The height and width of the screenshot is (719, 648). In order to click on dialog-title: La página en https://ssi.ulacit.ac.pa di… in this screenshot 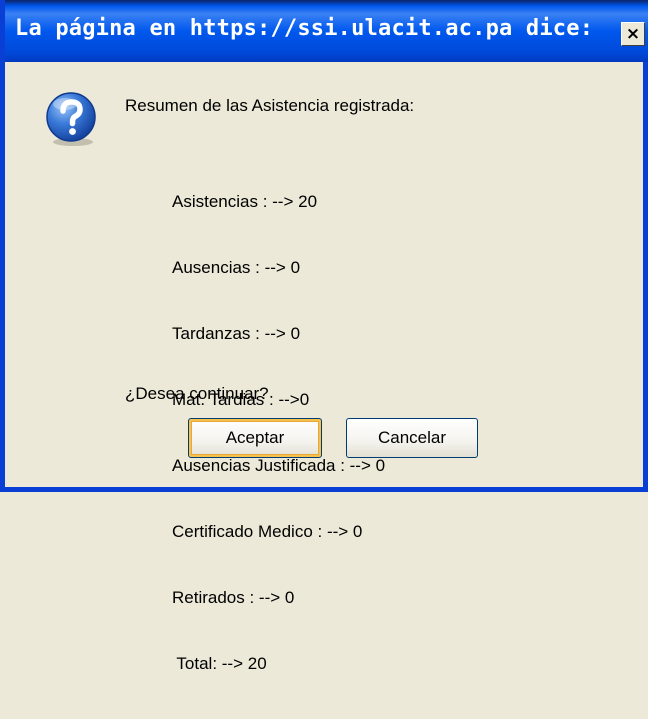, I will do `click(304, 28)`.